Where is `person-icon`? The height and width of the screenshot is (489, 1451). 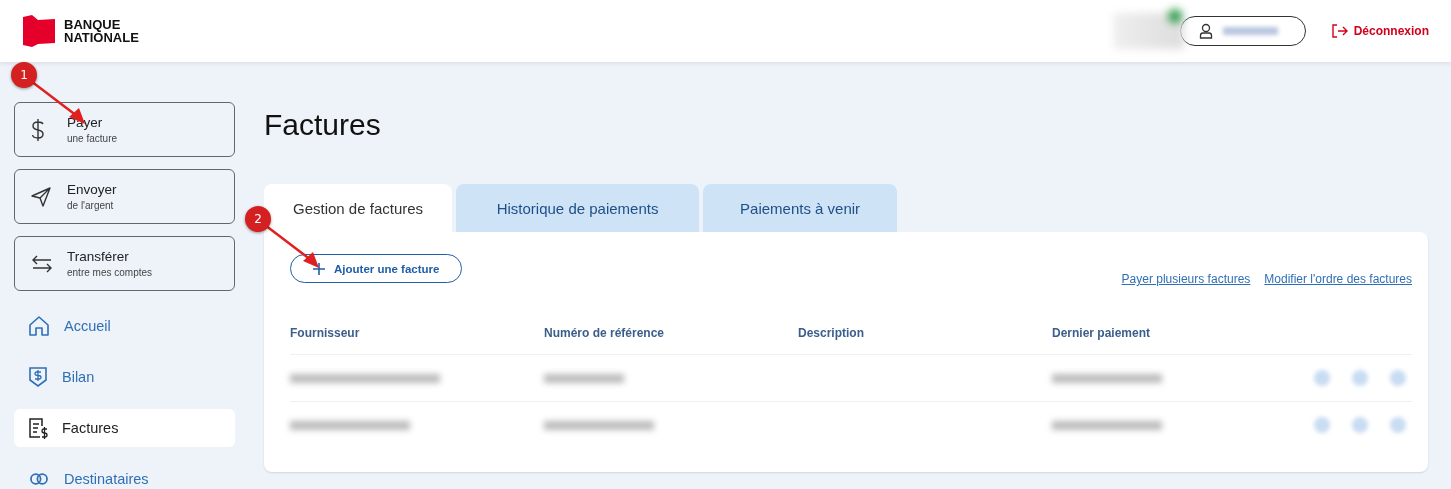
person-icon is located at coordinates (1205, 31).